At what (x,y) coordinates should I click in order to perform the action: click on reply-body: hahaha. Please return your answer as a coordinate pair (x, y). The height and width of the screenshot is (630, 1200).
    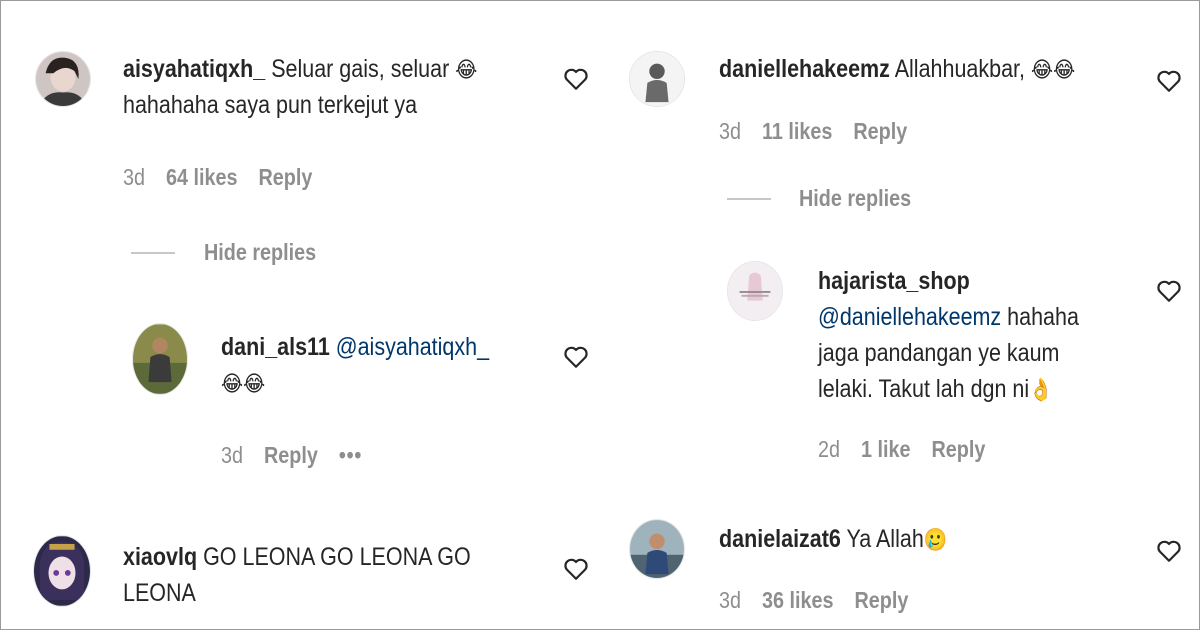
    Looking at the image, I should click on (1040, 317).